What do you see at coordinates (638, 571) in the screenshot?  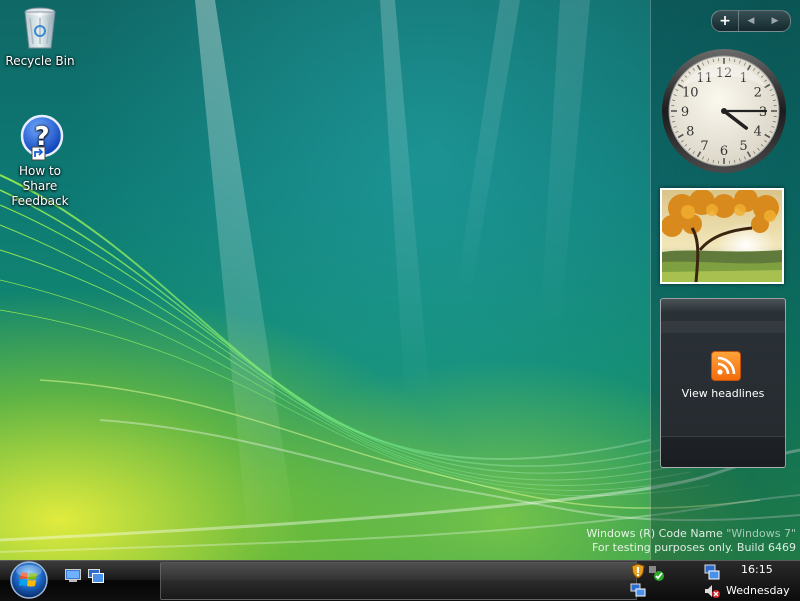 I see `windows-defender-icon` at bounding box center [638, 571].